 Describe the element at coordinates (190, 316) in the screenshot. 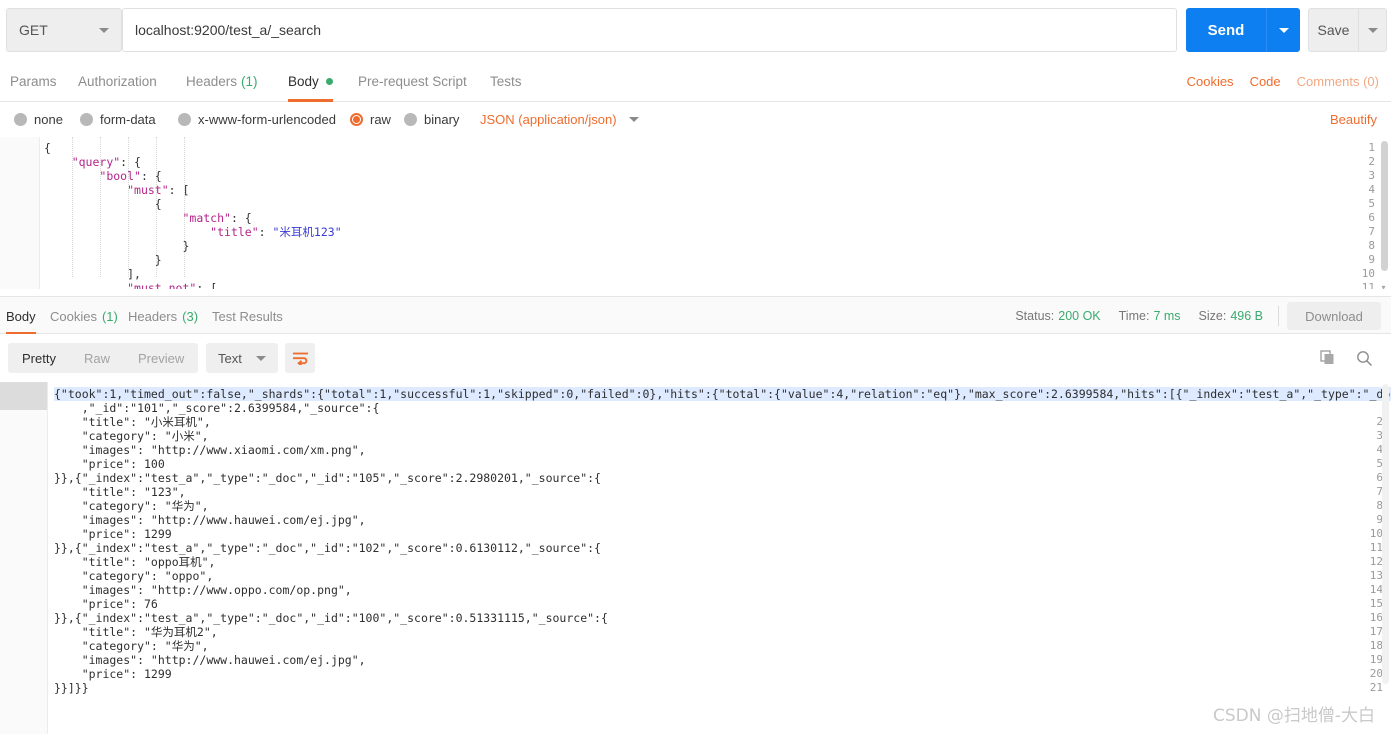

I see `tab-count: (3)` at that location.